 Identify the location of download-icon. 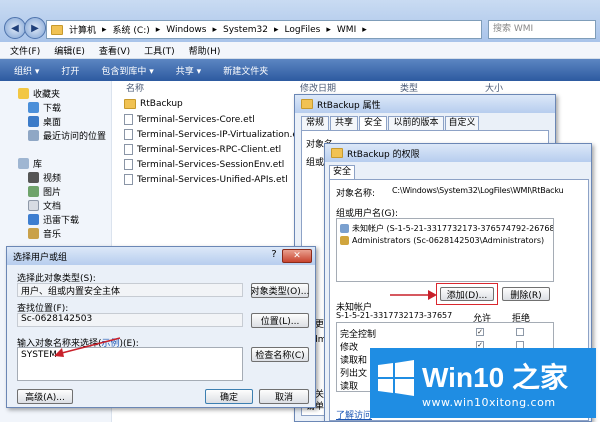
(33, 107).